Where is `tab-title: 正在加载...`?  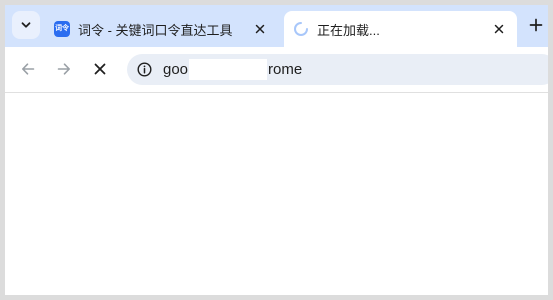 tab-title: 正在加载... is located at coordinates (348, 30).